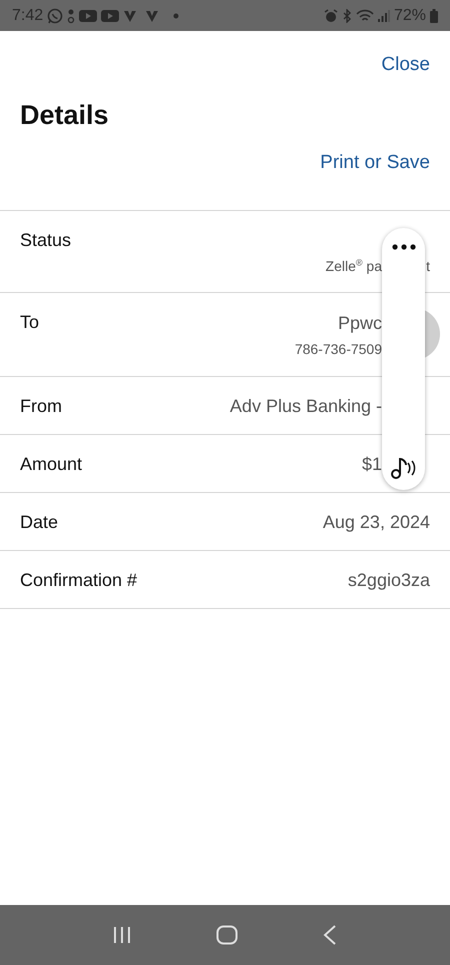 The width and height of the screenshot is (450, 965). What do you see at coordinates (405, 65) in the screenshot?
I see `close-link: Close` at bounding box center [405, 65].